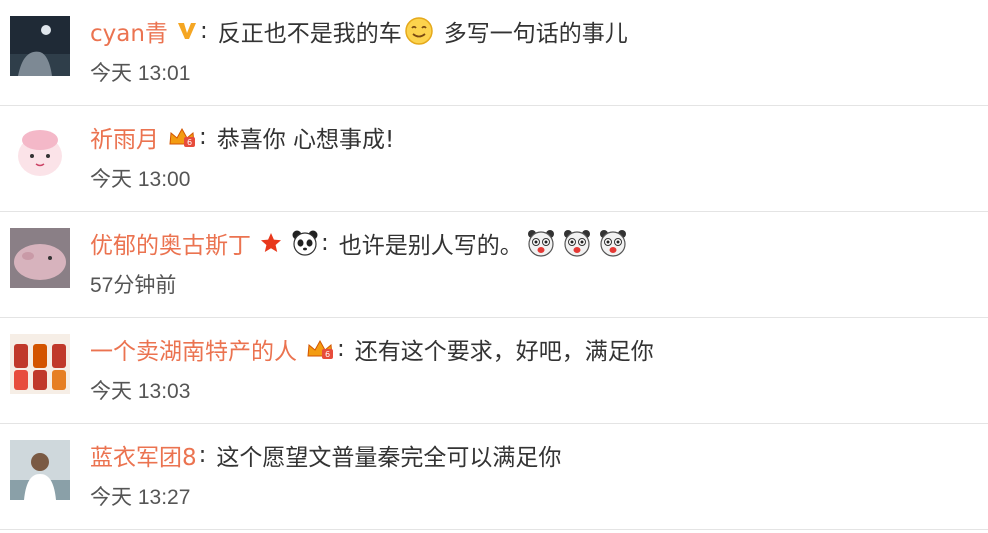  Describe the element at coordinates (309, 34) in the screenshot. I see `comment-text: 反正也不是我的车` at that location.